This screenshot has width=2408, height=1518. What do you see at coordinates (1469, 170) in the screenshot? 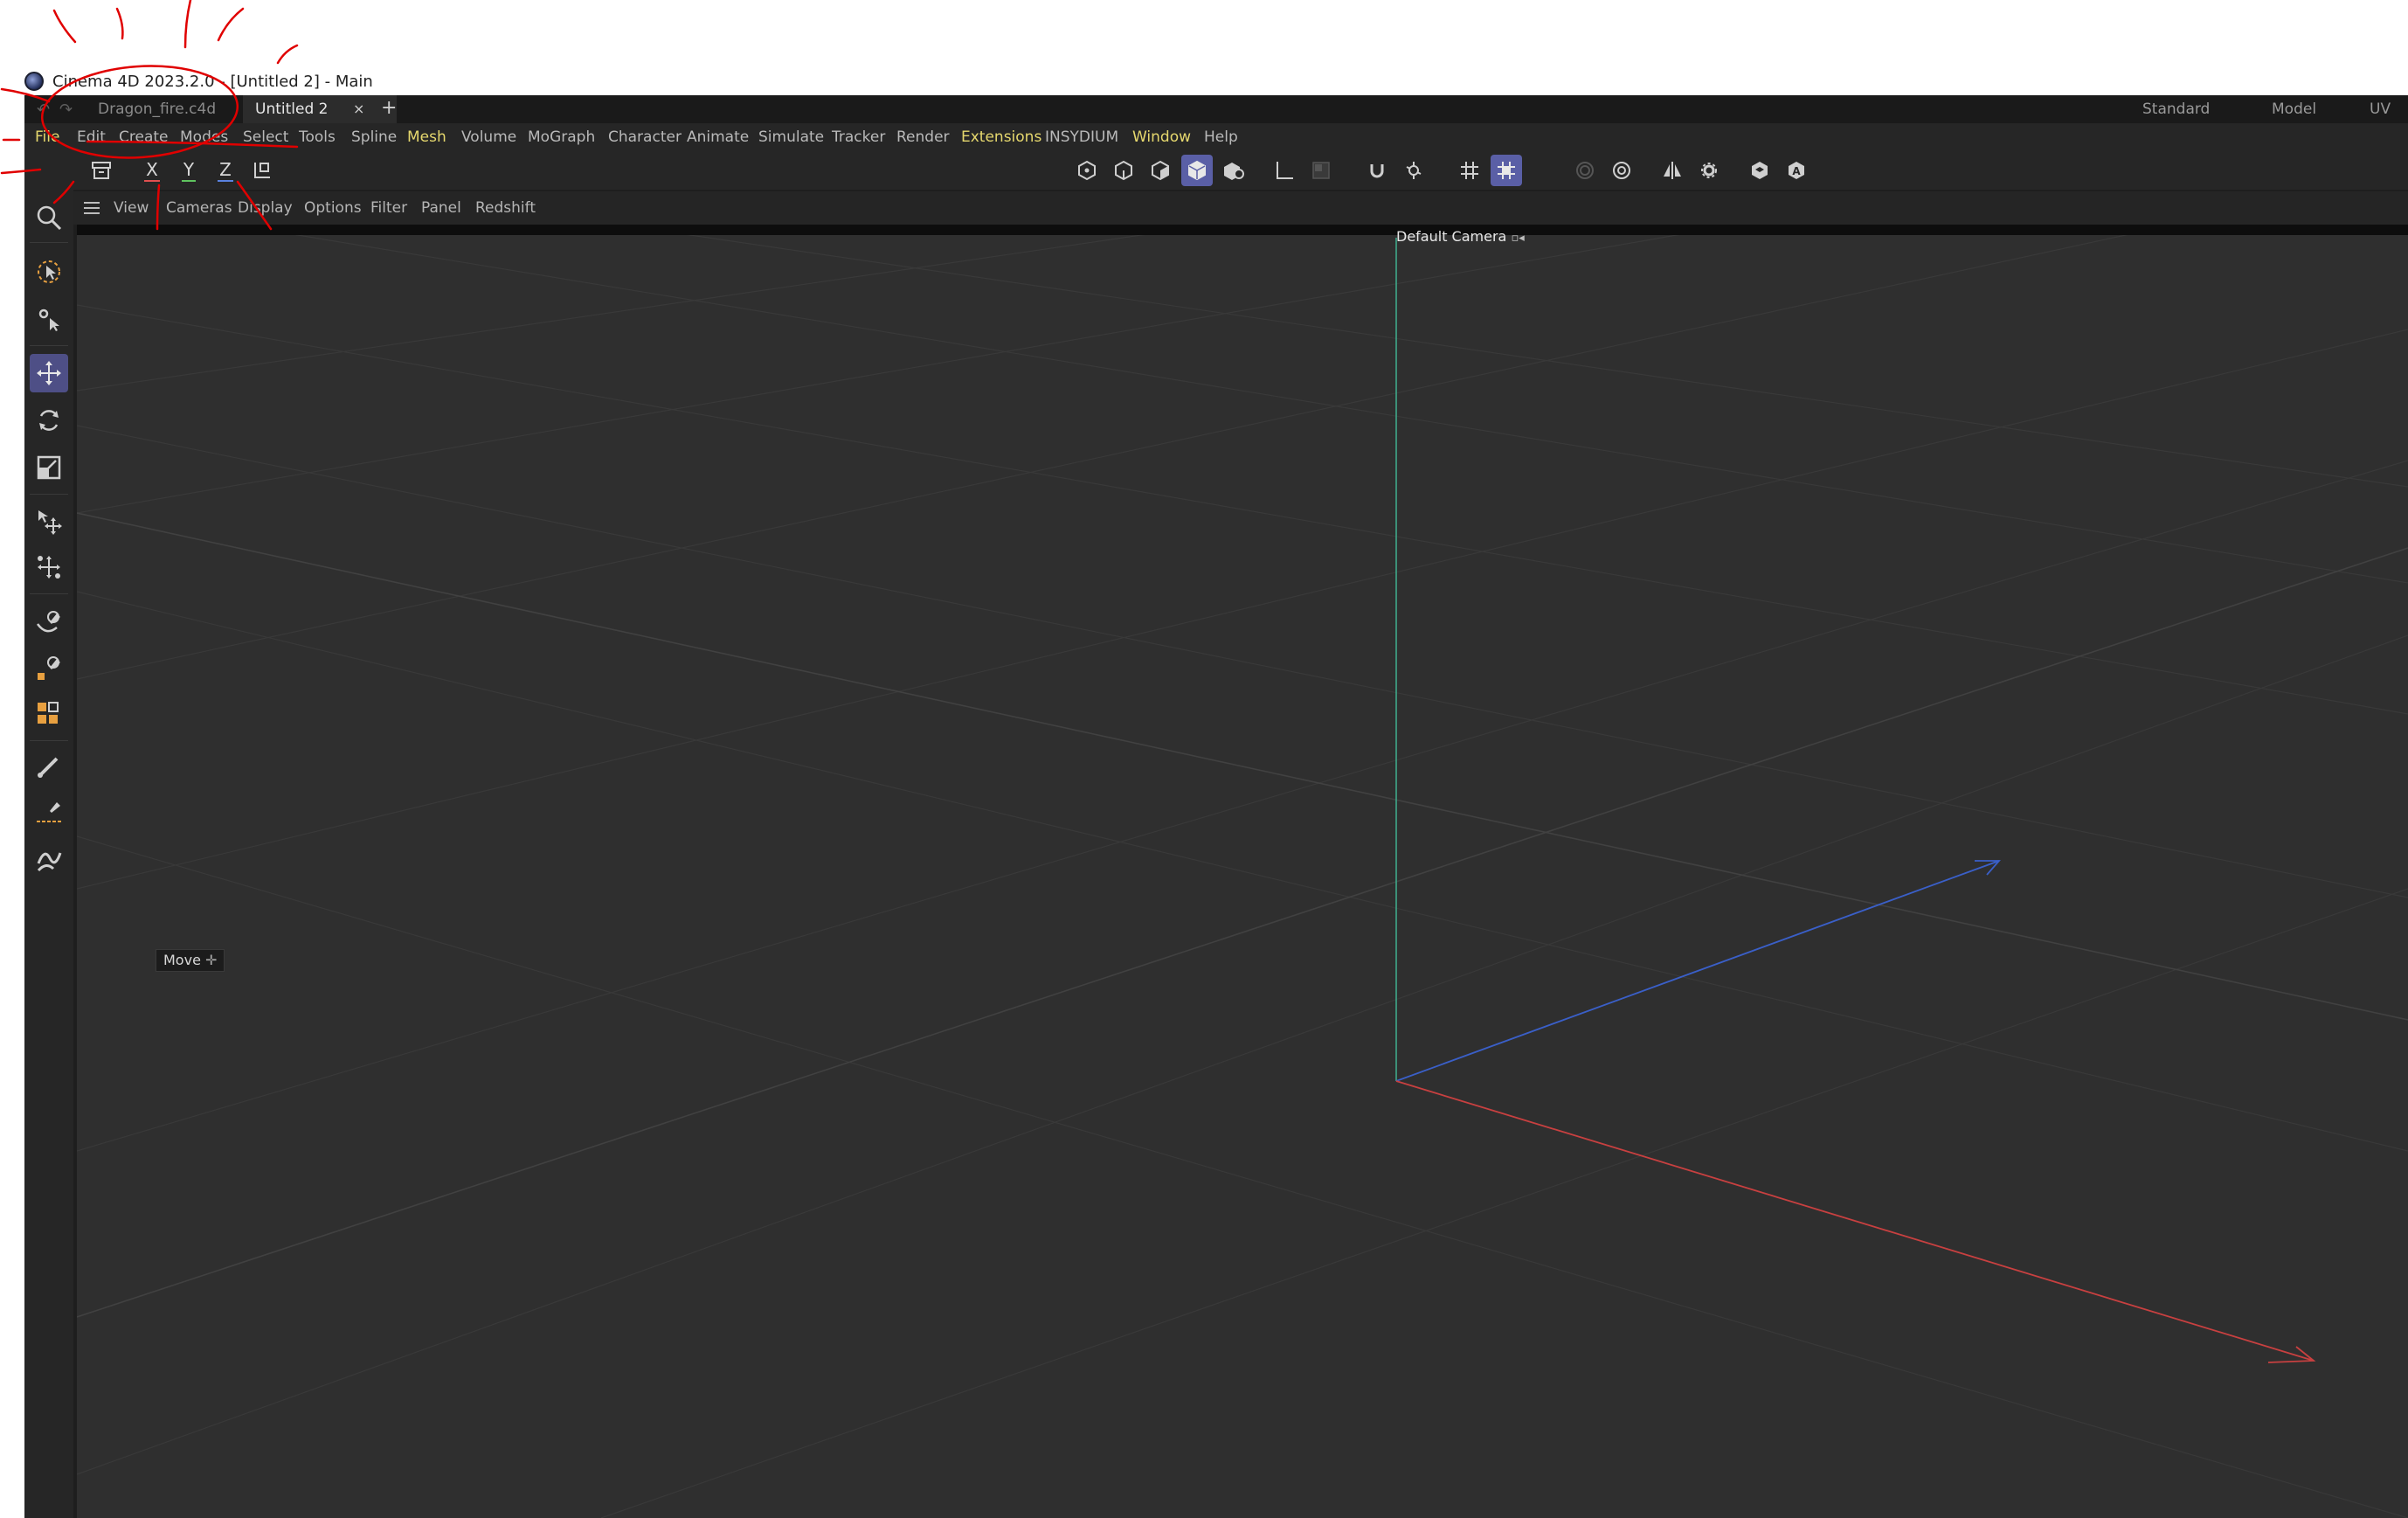
I see `grid-snap-icon` at bounding box center [1469, 170].